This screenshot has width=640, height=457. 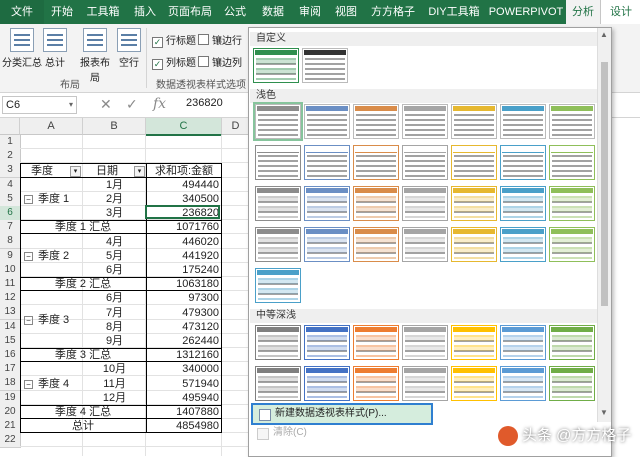 I want to click on row-header: 16, so click(x=10, y=355).